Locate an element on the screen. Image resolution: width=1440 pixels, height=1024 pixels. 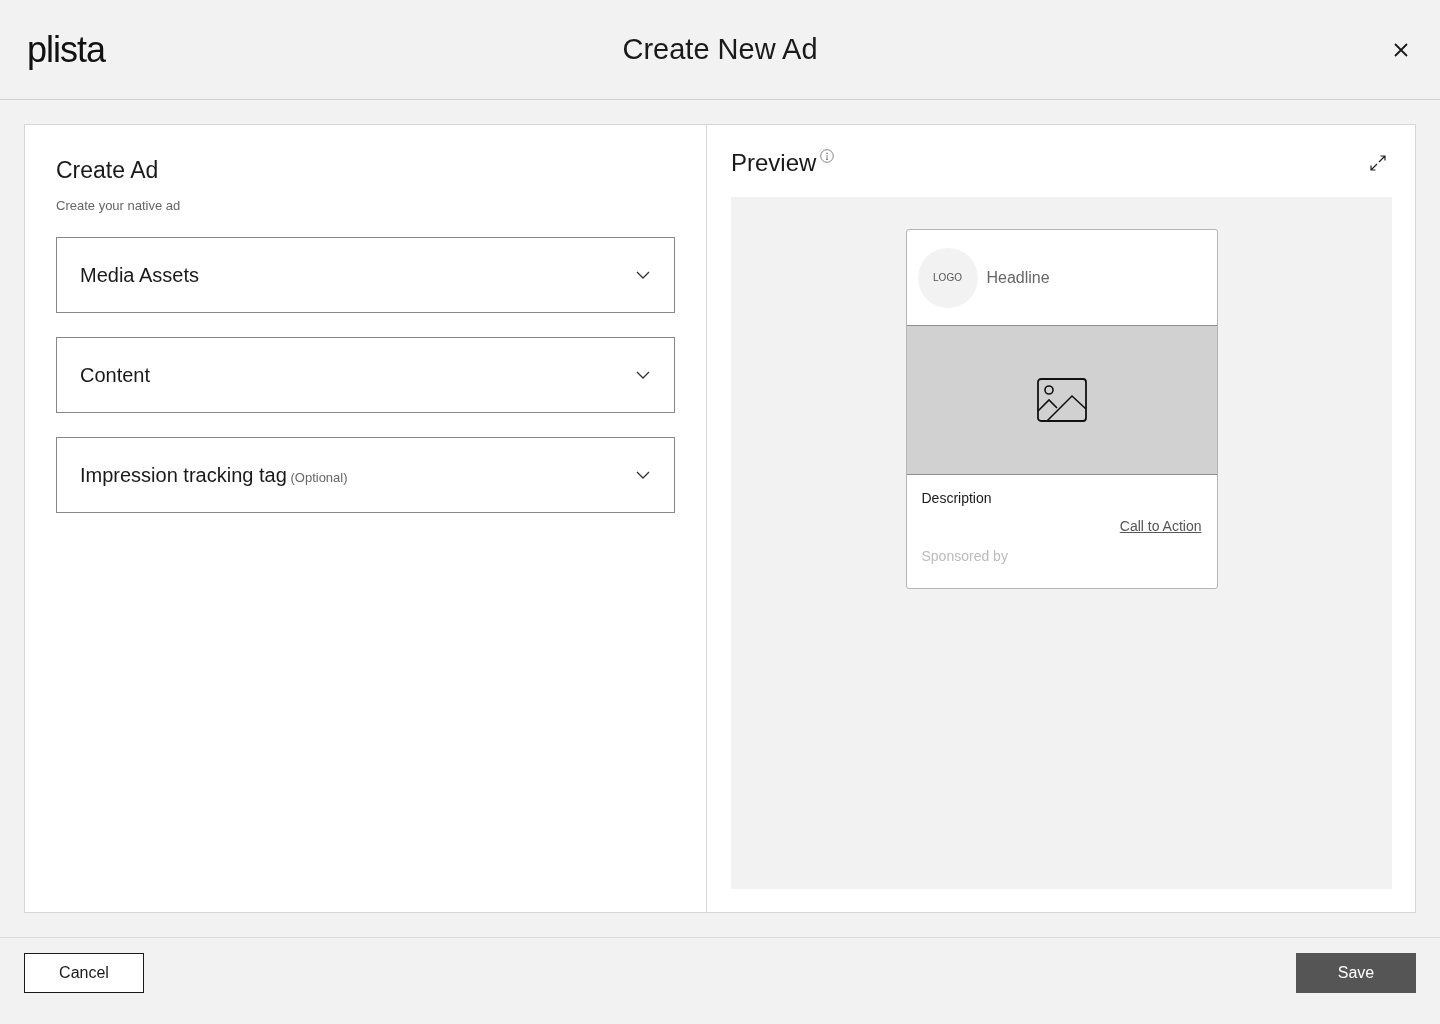
logo: plista is located at coordinates (66, 49).